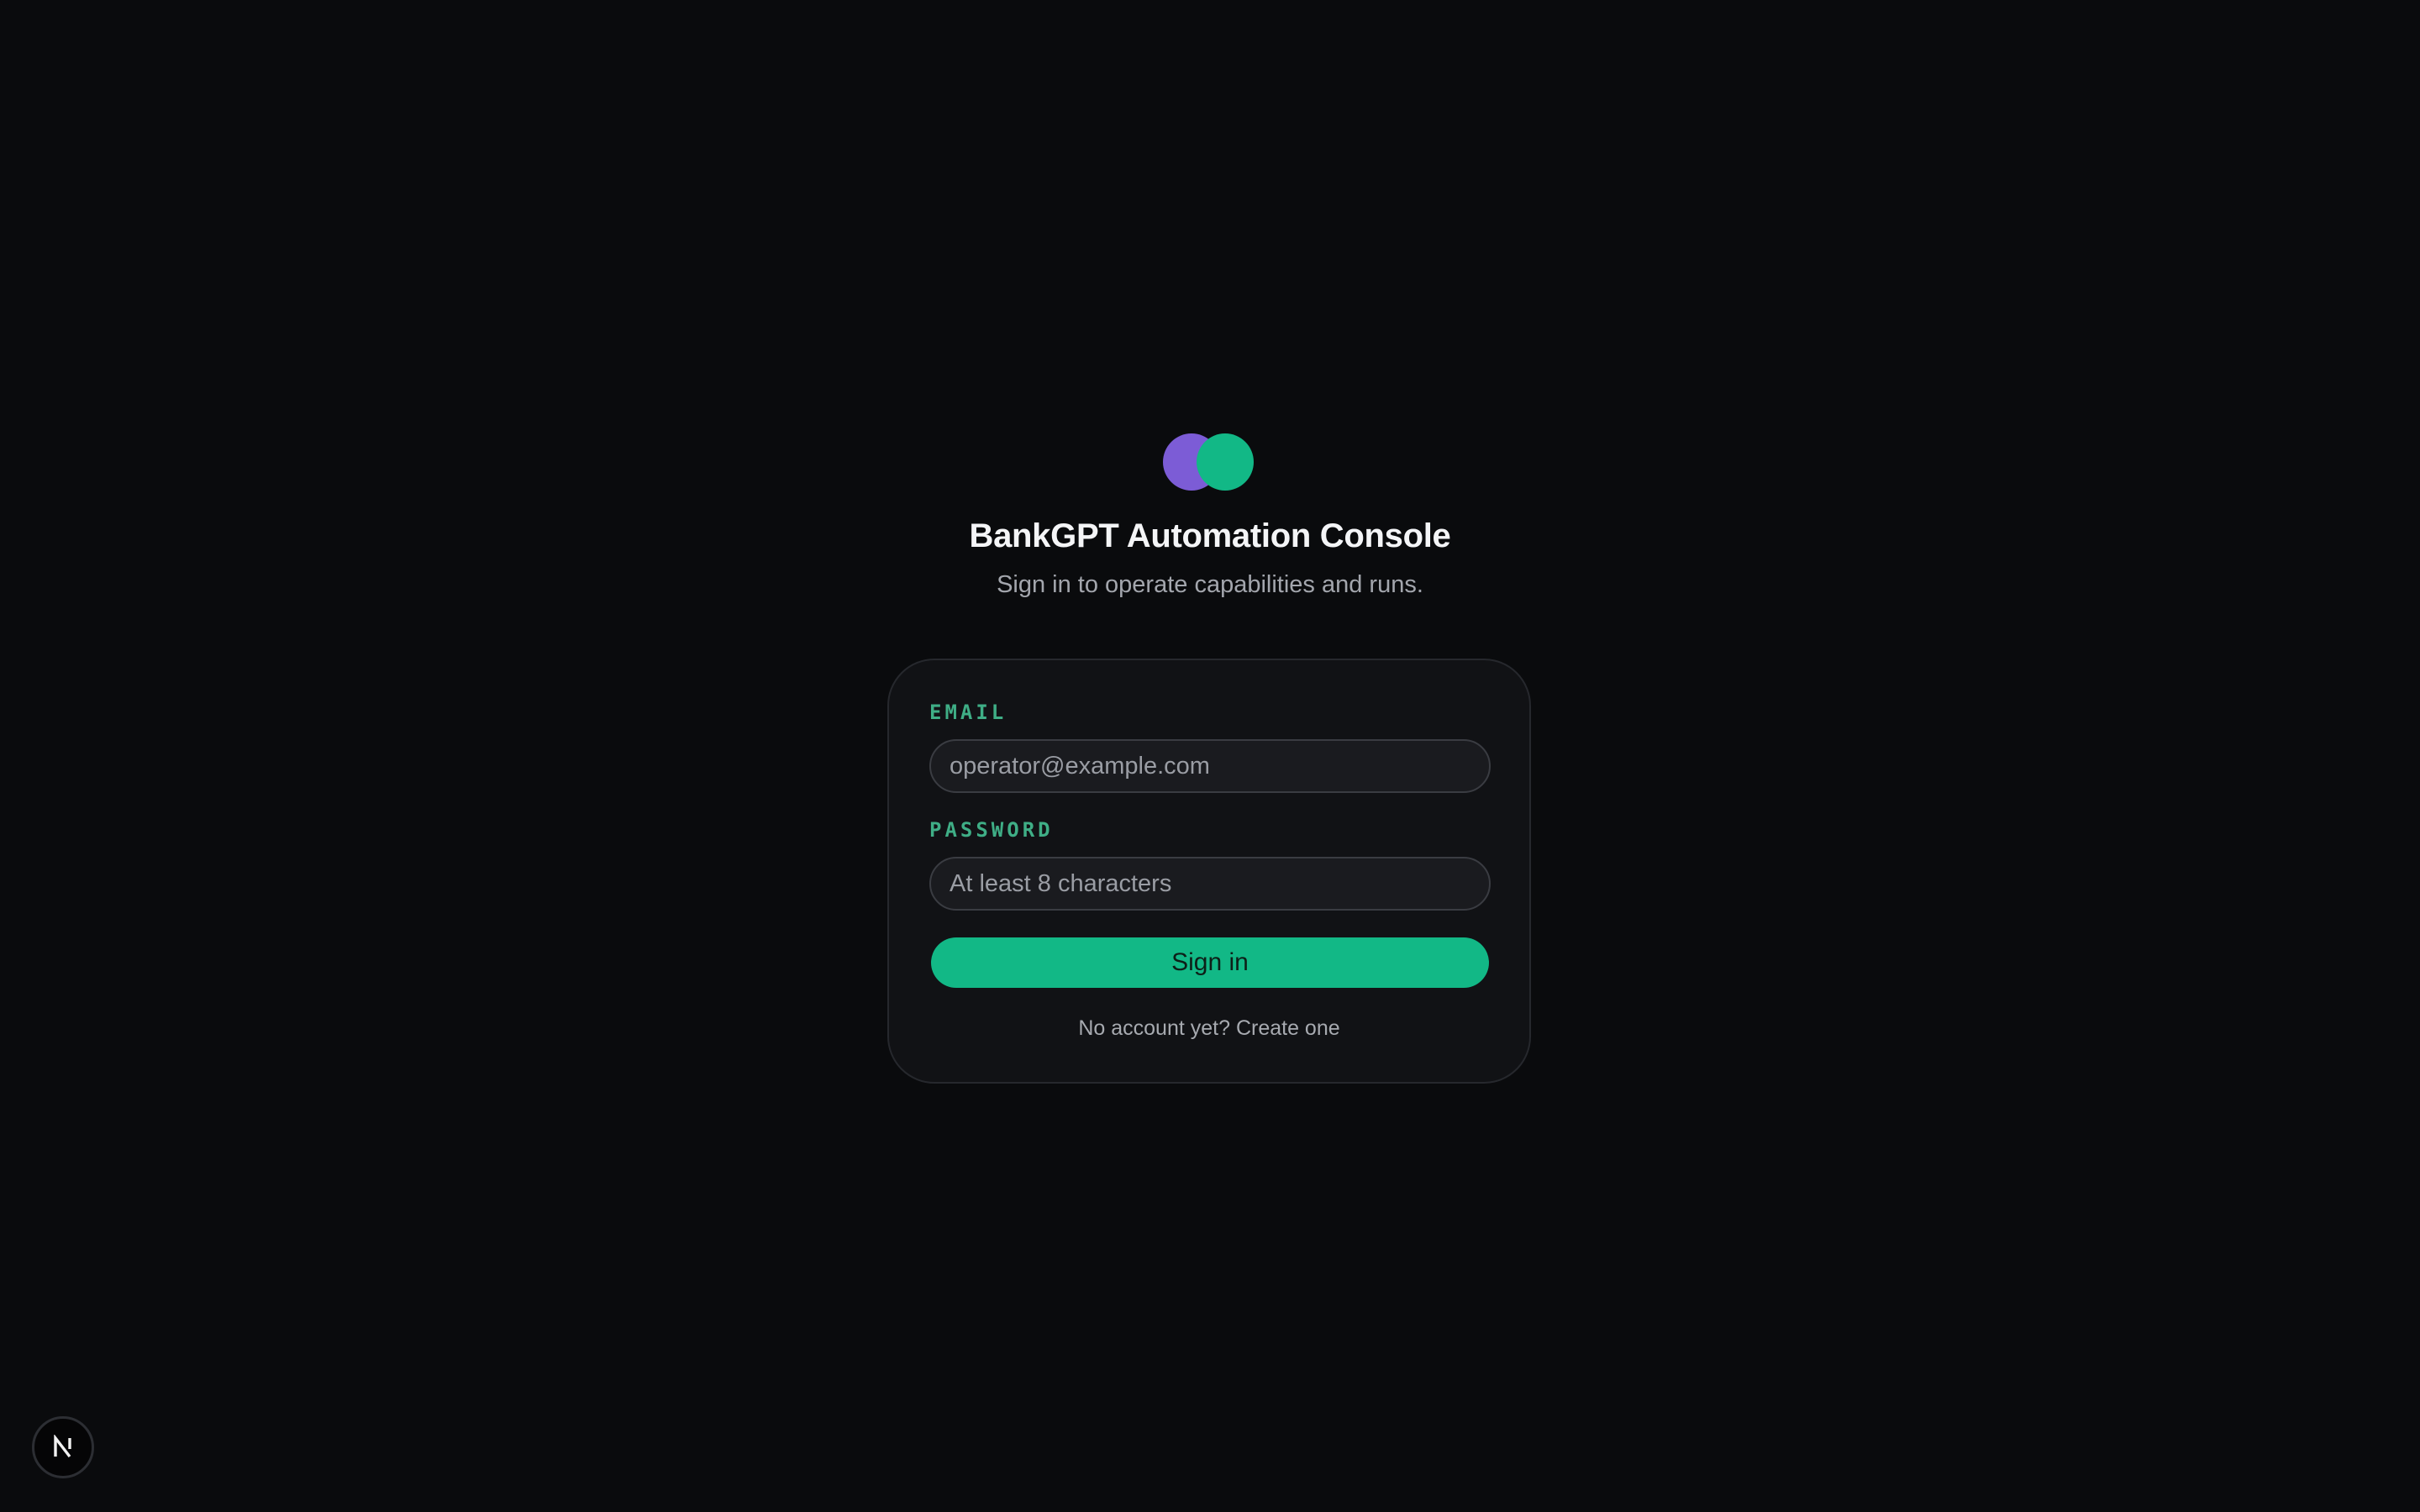  Describe the element at coordinates (1288, 1028) in the screenshot. I see `create-account-link: Create one` at that location.